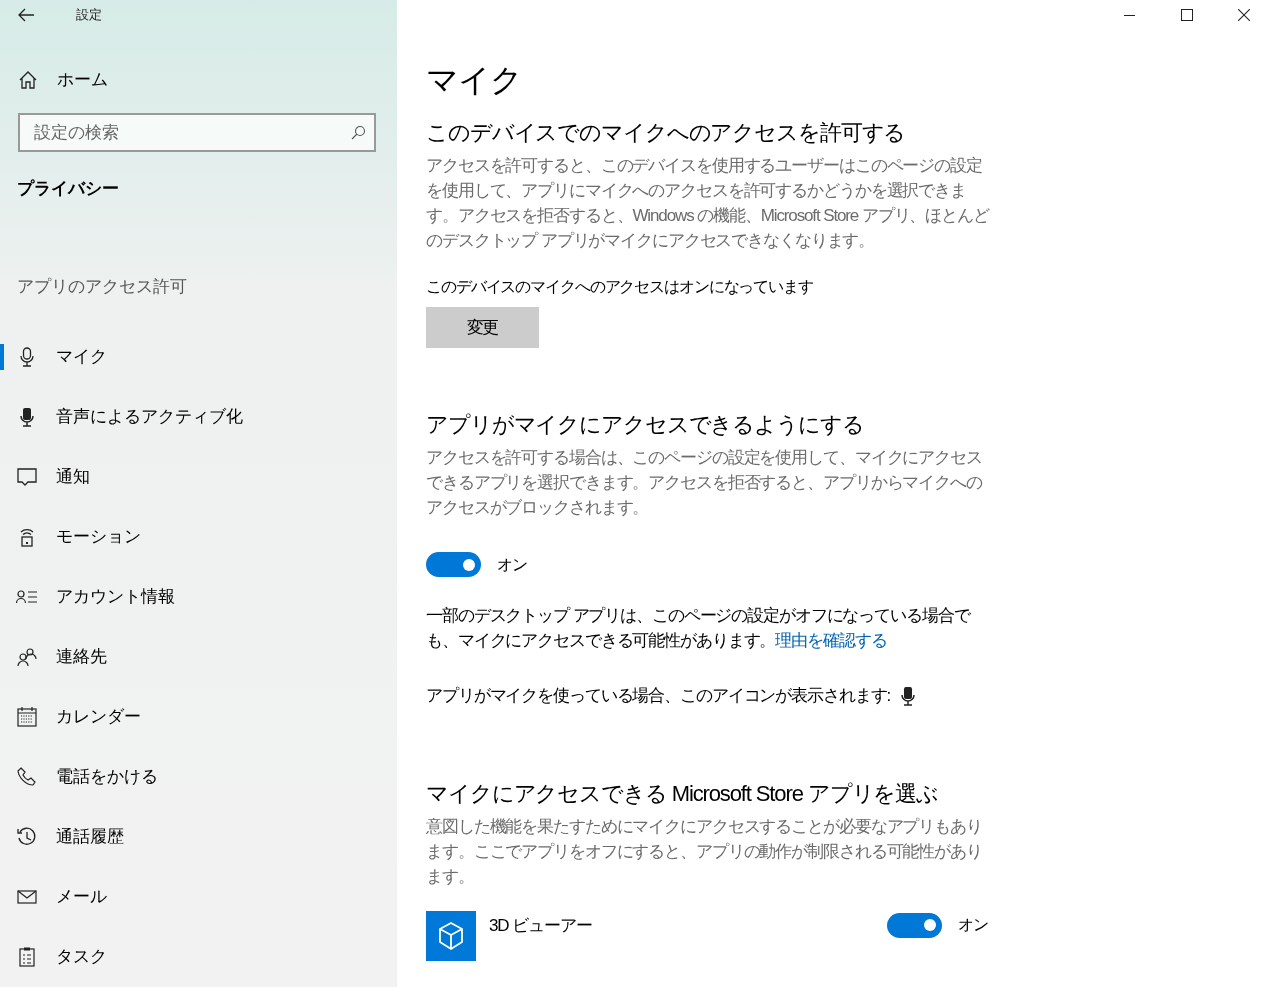  I want to click on category-heading: プライバシー, so click(68, 189).